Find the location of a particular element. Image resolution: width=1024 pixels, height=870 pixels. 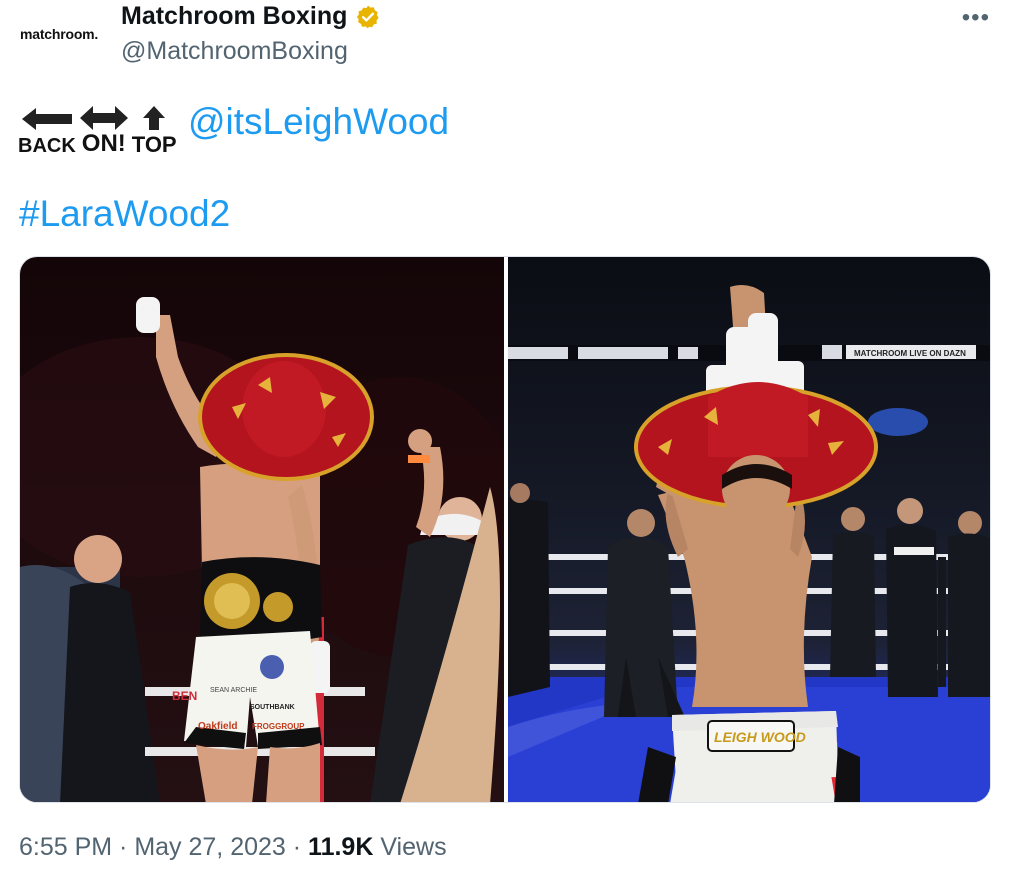

on-arrow-emoji: ON! is located at coordinates (103, 131).